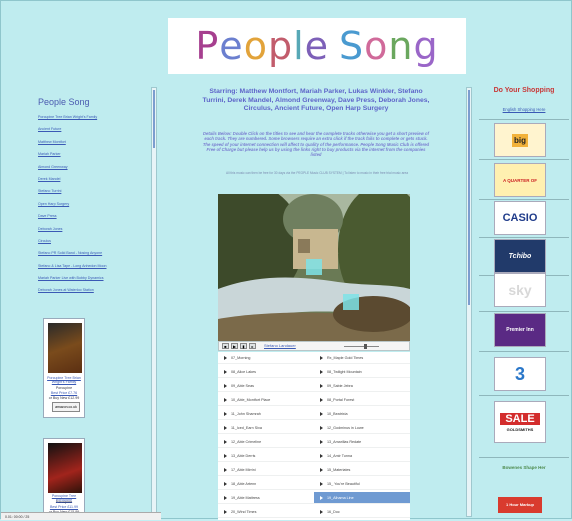 The width and height of the screenshot is (572, 521). I want to click on track-item: 13_Able Derris, so click(266, 456).